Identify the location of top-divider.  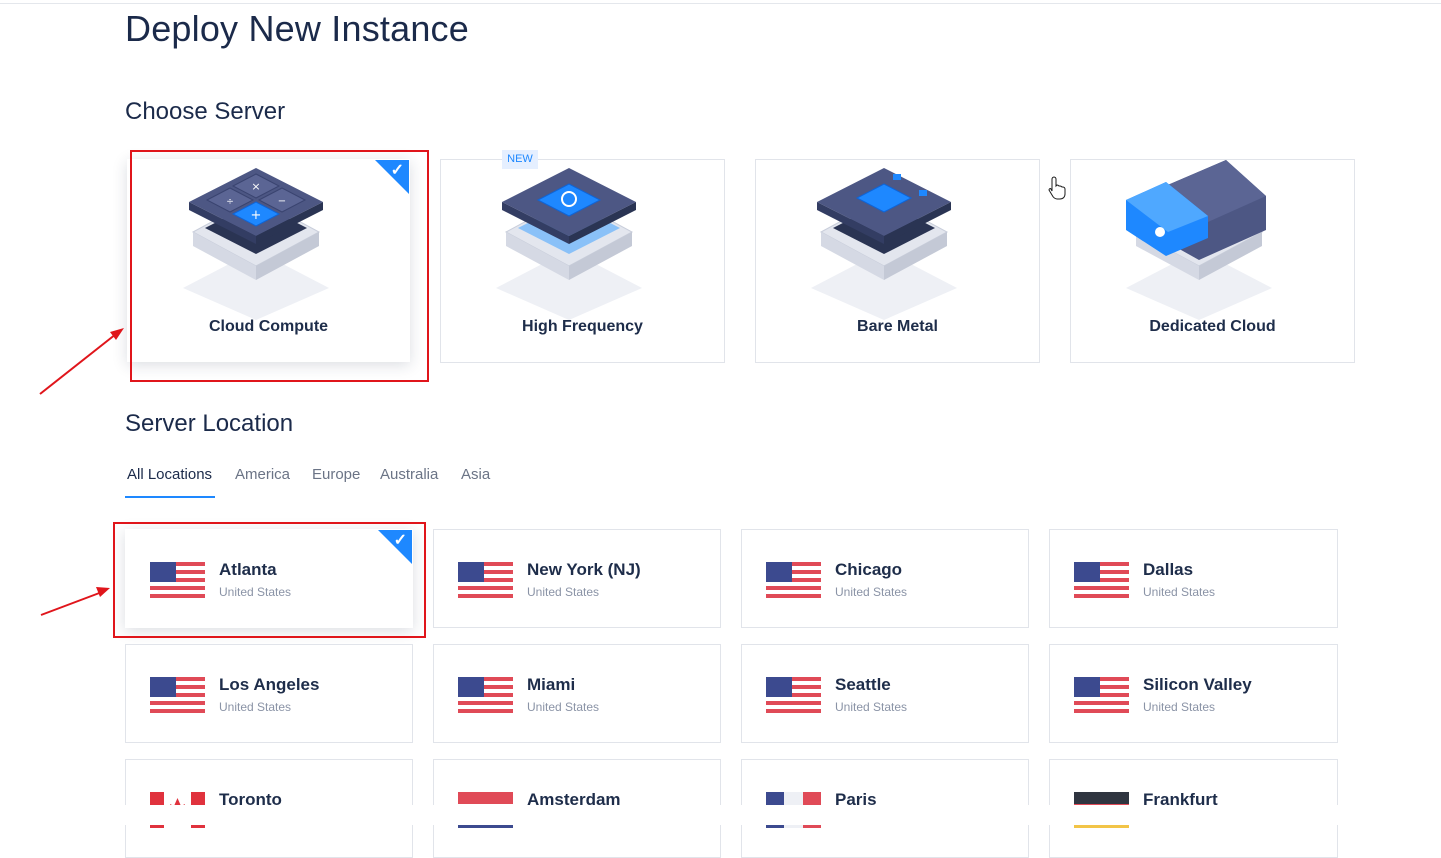
(720, 3).